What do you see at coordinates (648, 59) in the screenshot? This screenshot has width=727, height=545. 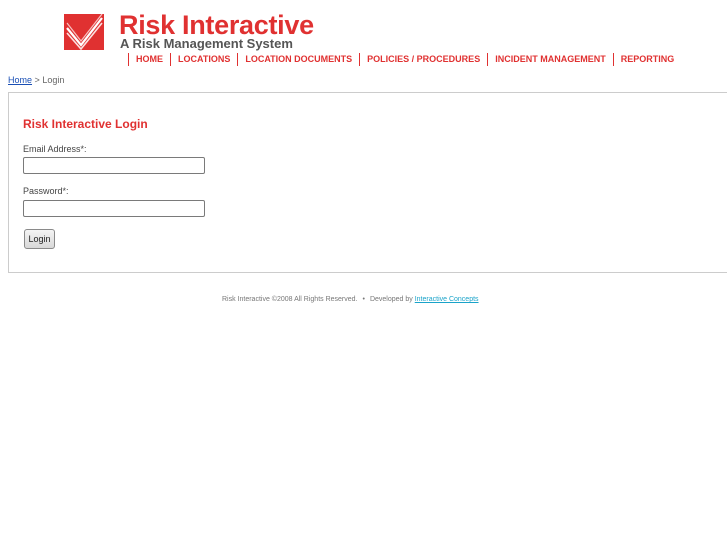 I see `nav-item-reporting: REPORTING` at bounding box center [648, 59].